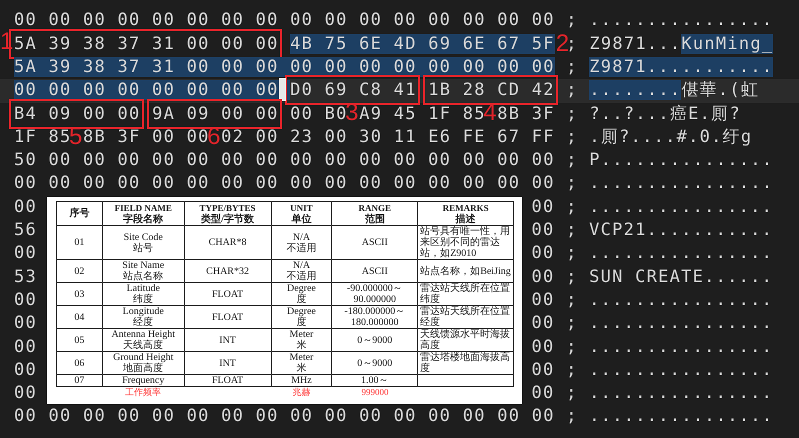 Image resolution: width=799 pixels, height=438 pixels. What do you see at coordinates (375, 380) in the screenshot?
I see `table-cell: 1.00～` at bounding box center [375, 380].